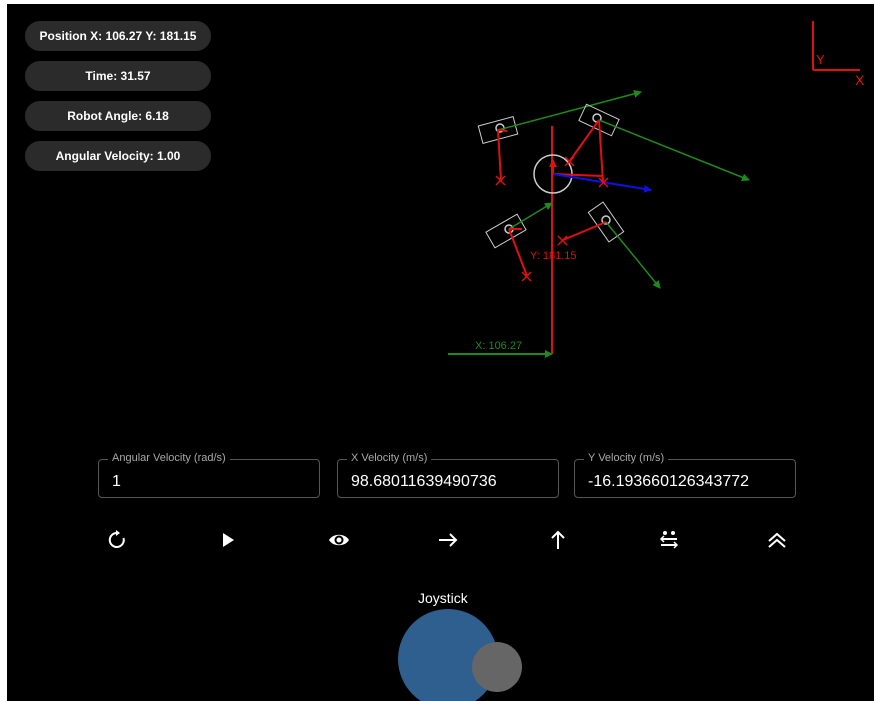 The height and width of the screenshot is (701, 874). I want to click on double-chevron-up-icon, so click(777, 540).